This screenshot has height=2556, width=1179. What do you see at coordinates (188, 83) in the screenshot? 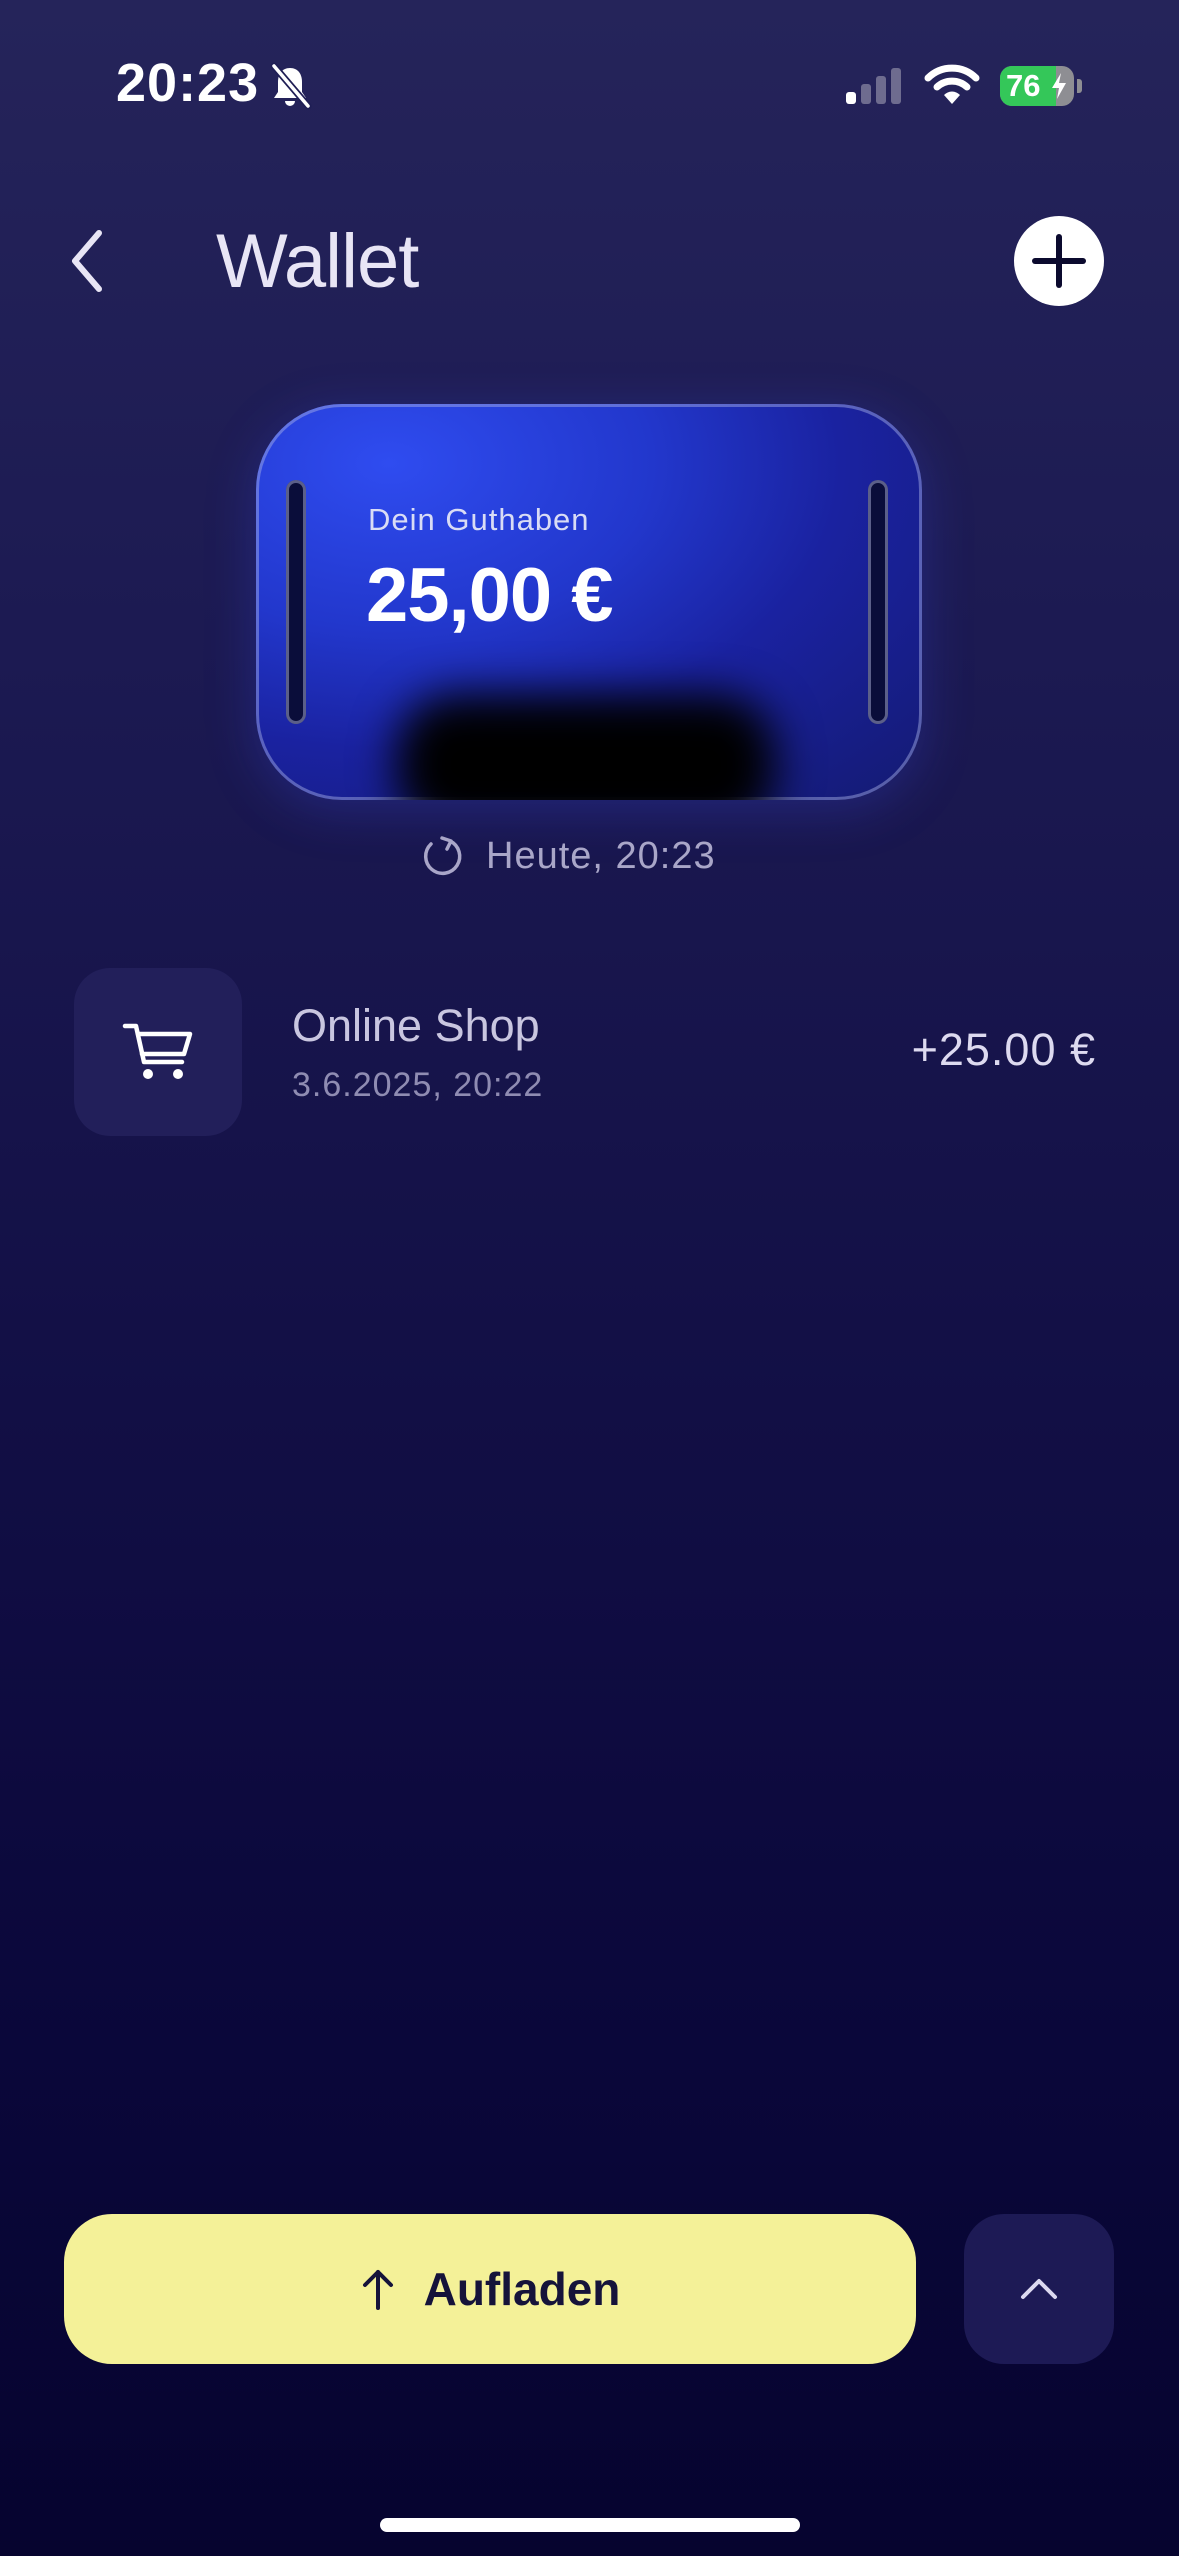
I see `status-time: 20:23` at bounding box center [188, 83].